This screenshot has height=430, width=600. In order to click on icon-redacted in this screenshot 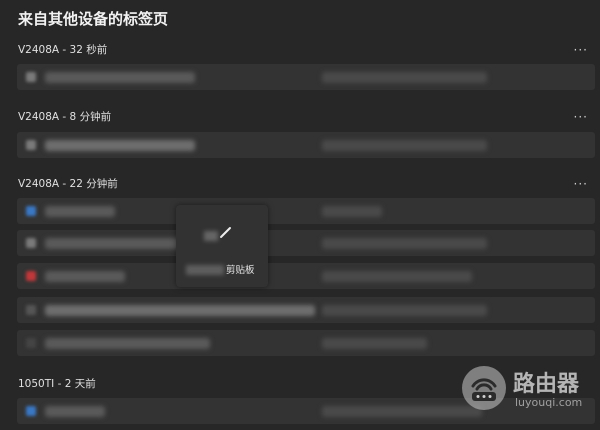, I will do `click(211, 236)`.